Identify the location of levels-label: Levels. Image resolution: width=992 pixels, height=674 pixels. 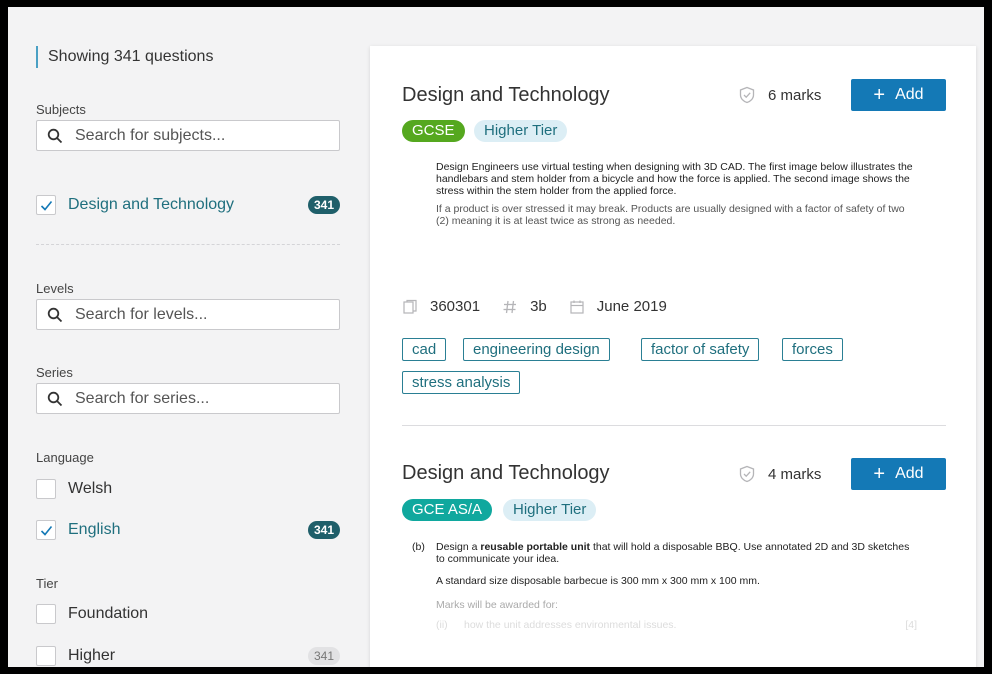
(55, 288).